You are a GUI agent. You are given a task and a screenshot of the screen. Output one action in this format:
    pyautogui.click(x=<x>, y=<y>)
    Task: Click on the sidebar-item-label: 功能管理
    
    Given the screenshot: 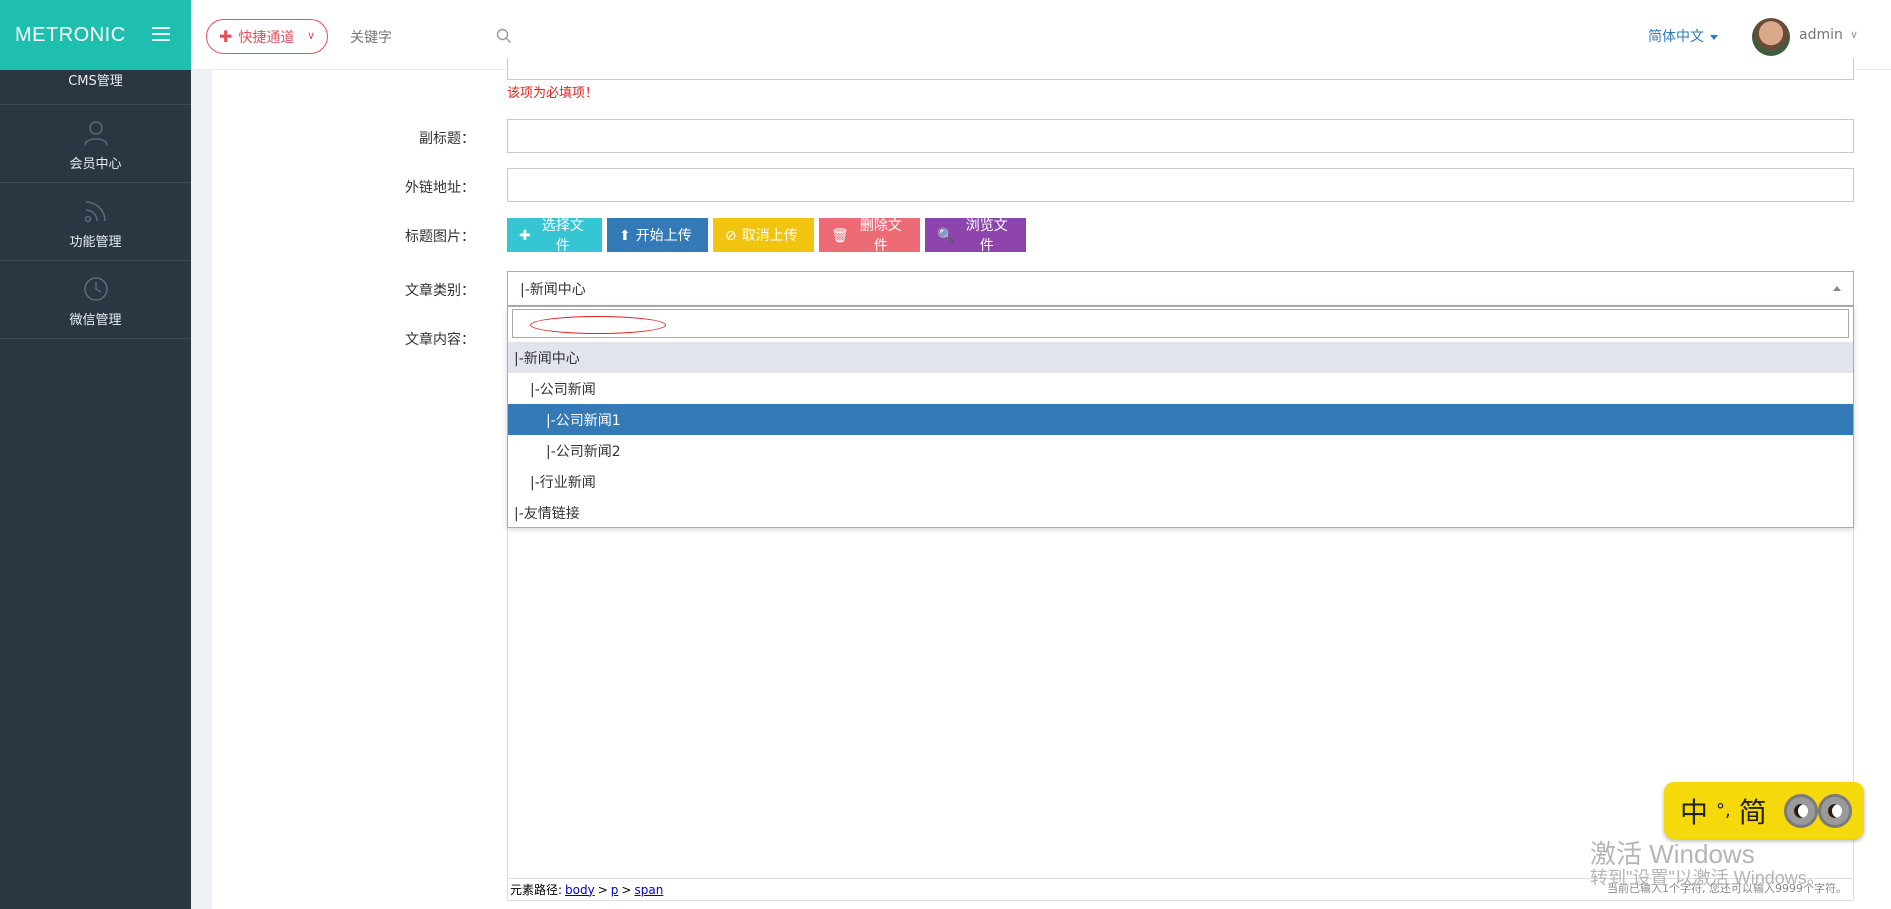 What is the action you would take?
    pyautogui.click(x=95, y=242)
    